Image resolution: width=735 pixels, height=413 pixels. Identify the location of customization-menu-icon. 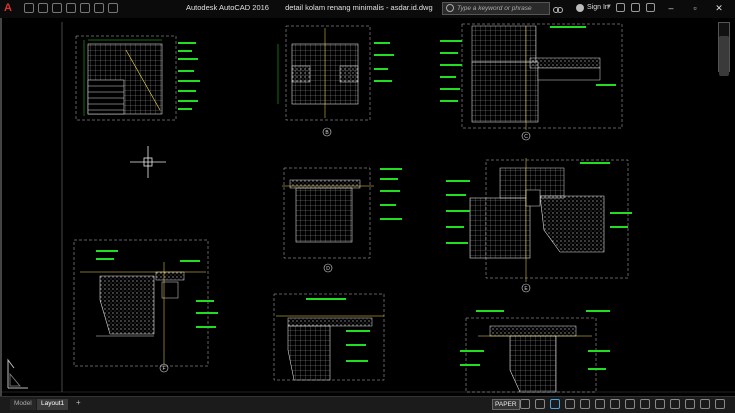
(720, 404).